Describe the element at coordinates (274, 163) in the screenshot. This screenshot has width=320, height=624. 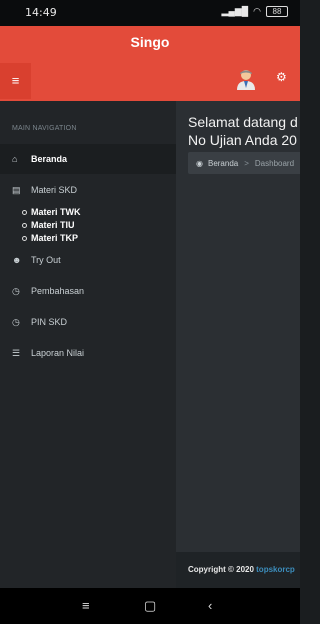
I see `breadcrumb-current: Dashboard` at that location.